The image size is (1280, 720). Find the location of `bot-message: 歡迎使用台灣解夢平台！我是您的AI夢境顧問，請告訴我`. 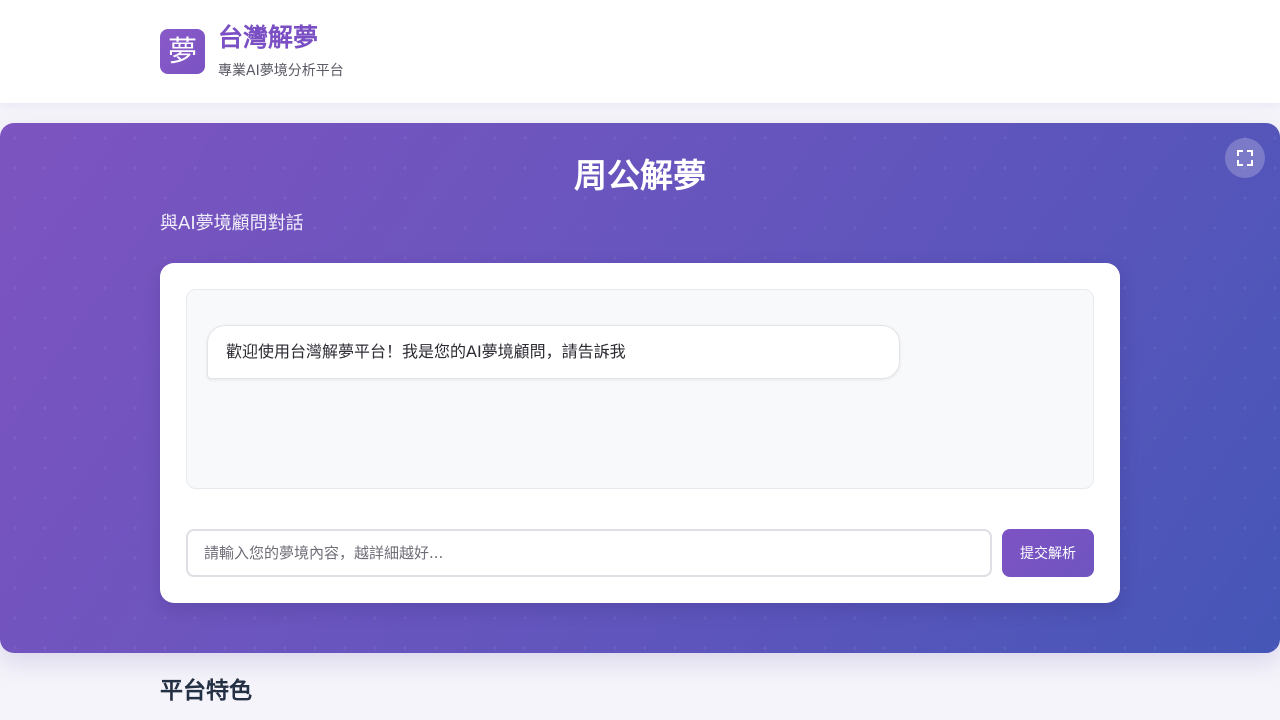

bot-message: 歡迎使用台灣解夢平台！我是您的AI夢境顧問，請告訴我 is located at coordinates (553, 352).